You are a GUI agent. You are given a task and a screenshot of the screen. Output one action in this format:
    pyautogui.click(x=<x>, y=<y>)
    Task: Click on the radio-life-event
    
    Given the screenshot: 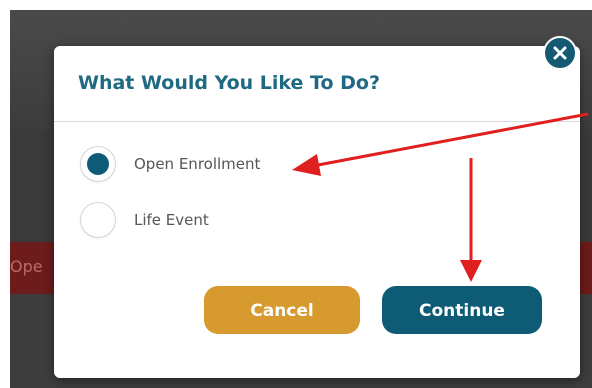 What is the action you would take?
    pyautogui.click(x=98, y=220)
    